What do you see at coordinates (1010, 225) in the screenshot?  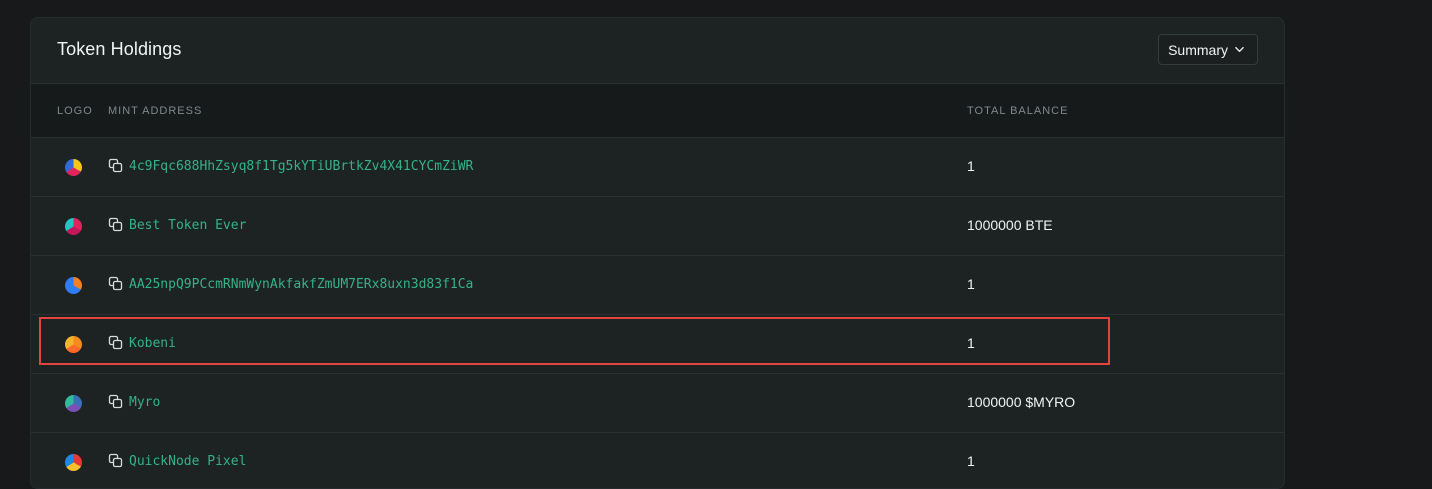 I see `total-balance: 1000000 BTE` at bounding box center [1010, 225].